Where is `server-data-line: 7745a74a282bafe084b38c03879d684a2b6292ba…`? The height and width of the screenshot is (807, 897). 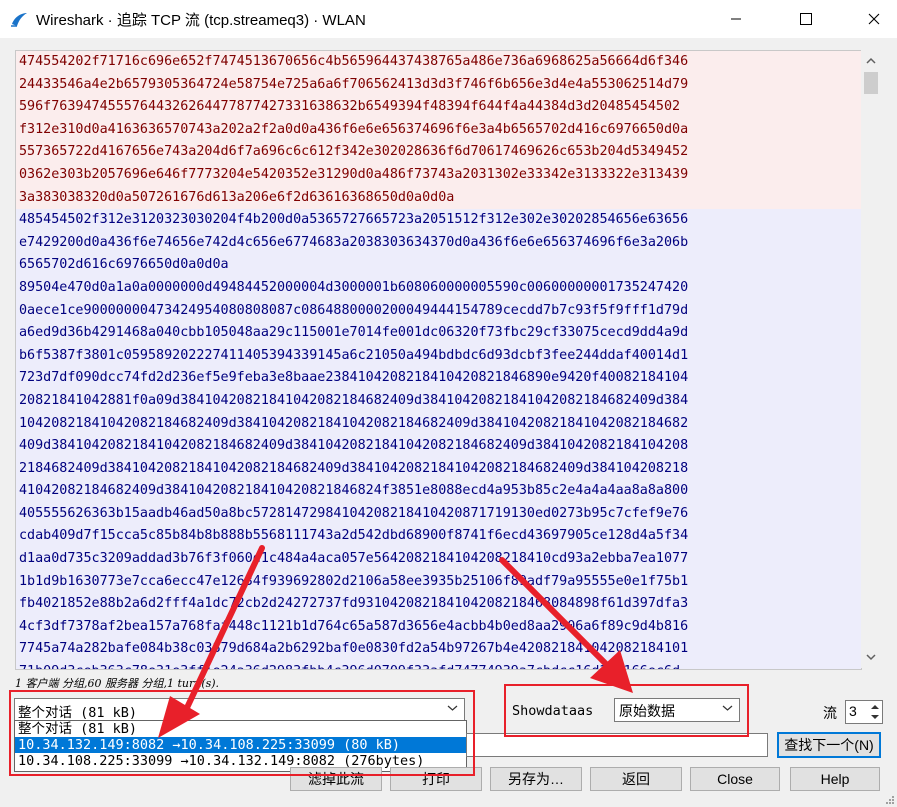 server-data-line: 7745a74a282bafe084b38c03879d684a2b6292ba… is located at coordinates (438, 650).